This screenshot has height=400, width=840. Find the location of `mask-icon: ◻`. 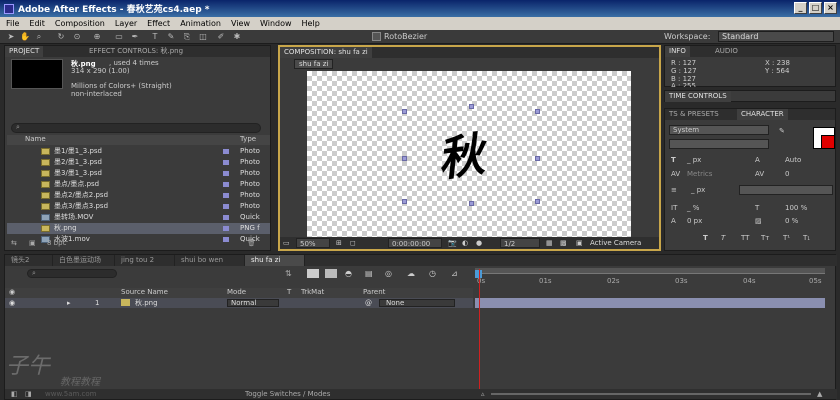

mask-icon: ◻ is located at coordinates (353, 243).